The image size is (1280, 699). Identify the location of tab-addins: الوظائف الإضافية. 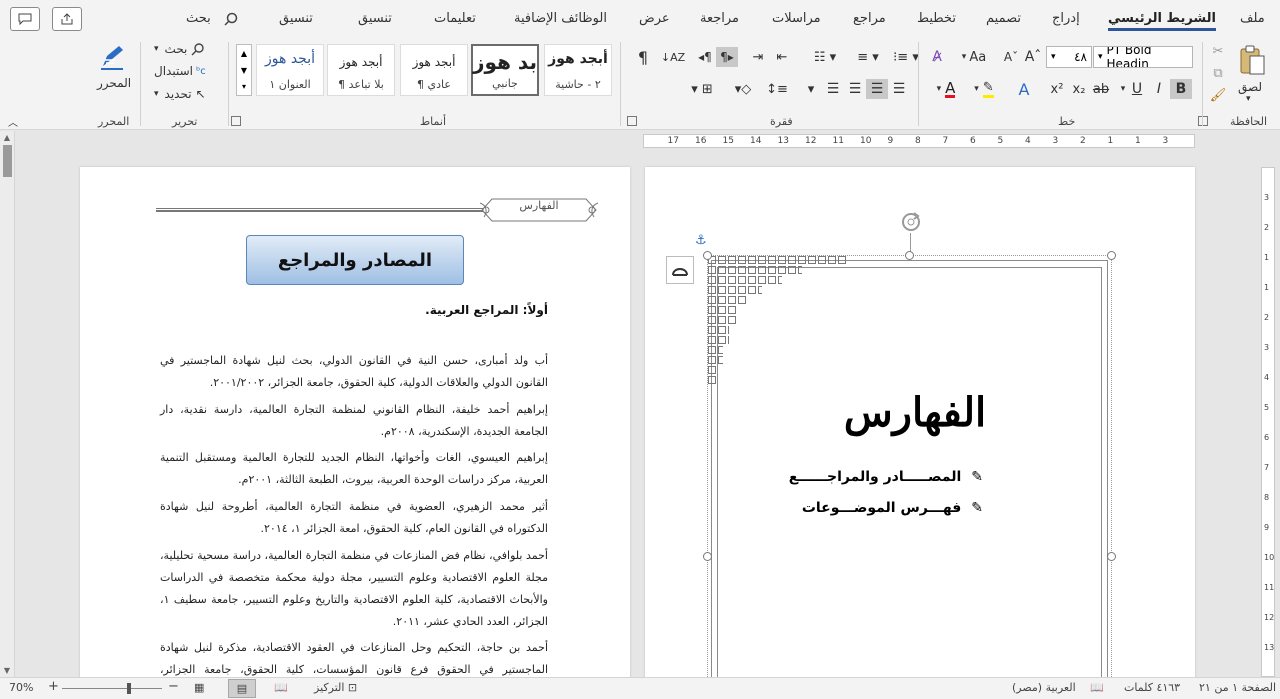
(560, 18).